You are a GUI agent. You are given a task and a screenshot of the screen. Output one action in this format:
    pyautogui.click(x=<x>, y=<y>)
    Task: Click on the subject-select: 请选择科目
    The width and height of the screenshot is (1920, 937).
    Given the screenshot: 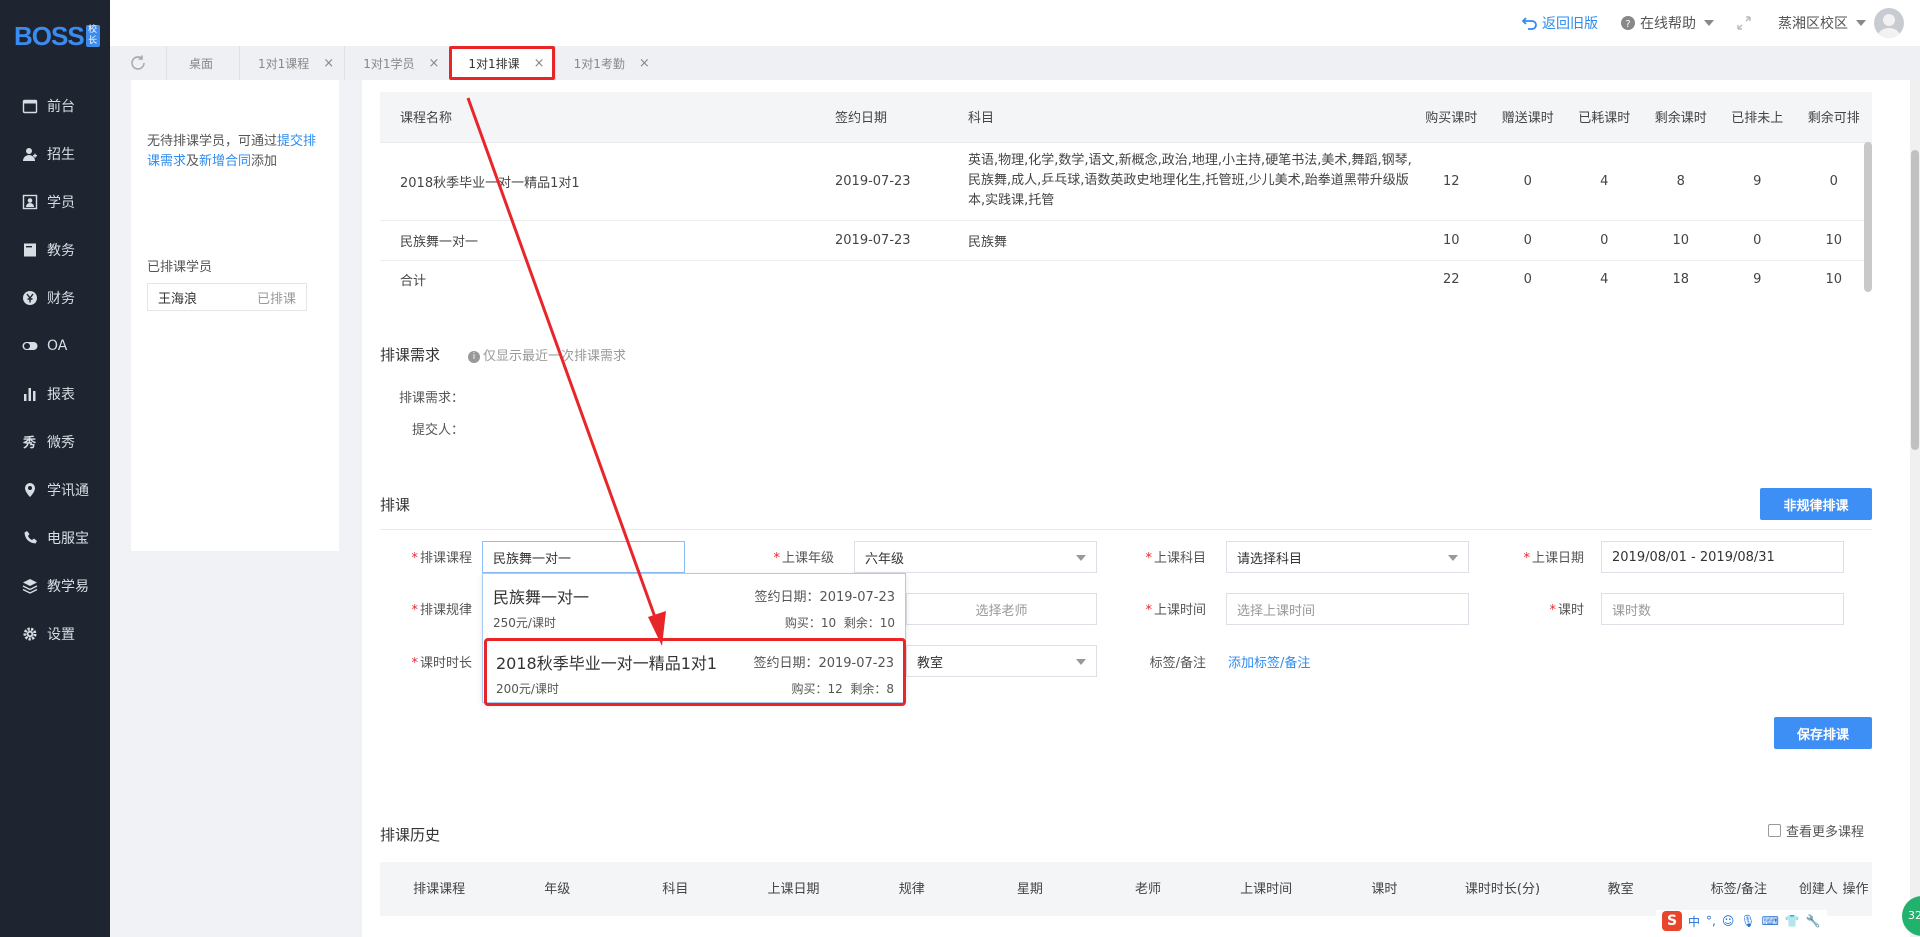 What is the action you would take?
    pyautogui.click(x=1347, y=557)
    